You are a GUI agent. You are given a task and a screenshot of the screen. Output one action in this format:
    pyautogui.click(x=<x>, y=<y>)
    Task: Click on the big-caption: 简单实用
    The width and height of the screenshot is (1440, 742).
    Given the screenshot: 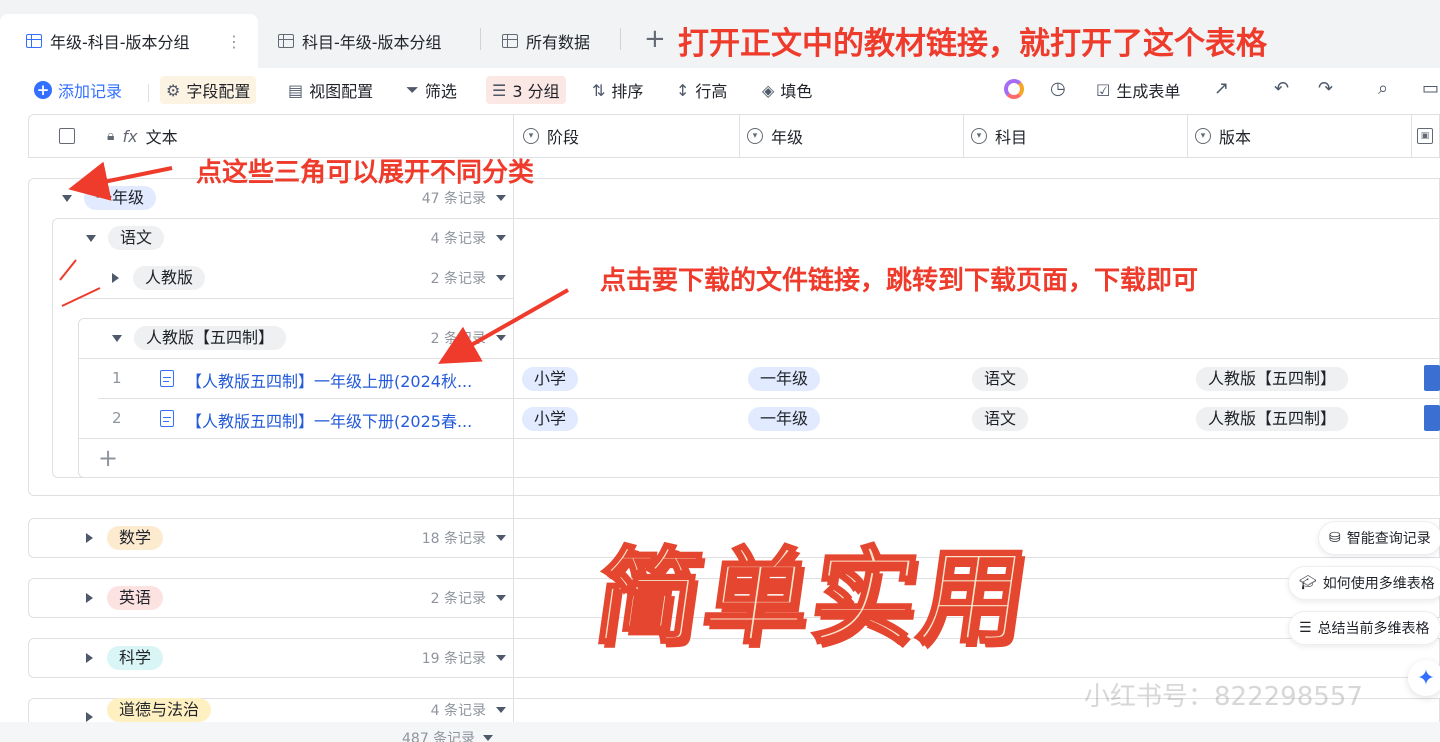 What is the action you would take?
    pyautogui.click(x=813, y=597)
    